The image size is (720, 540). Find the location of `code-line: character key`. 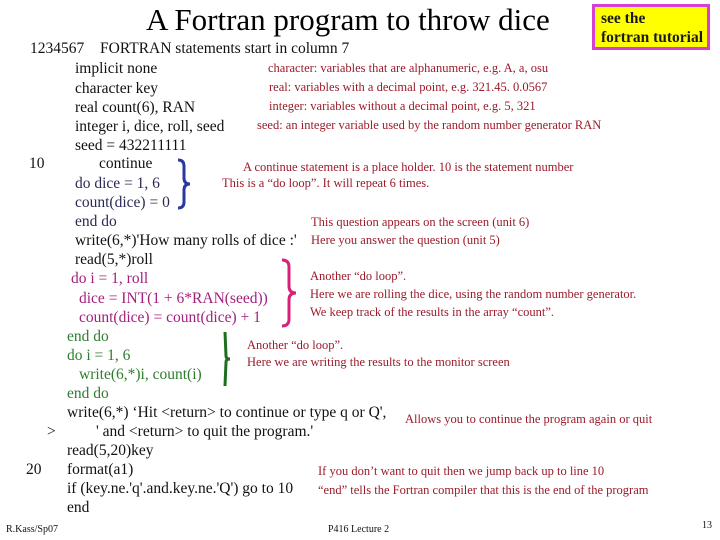

code-line: character key is located at coordinates (117, 88).